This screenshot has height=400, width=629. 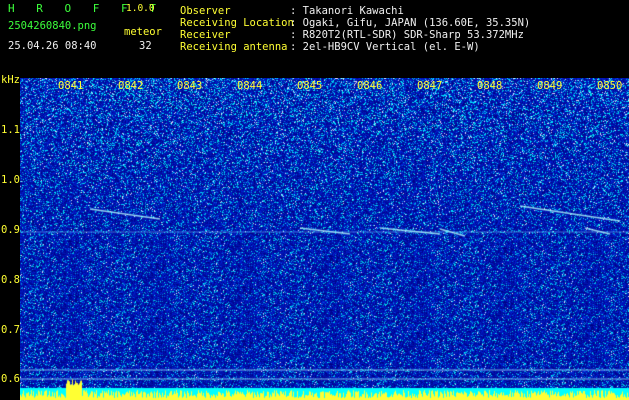 I want to click on time-tick-0850: 0850, so click(x=610, y=86).